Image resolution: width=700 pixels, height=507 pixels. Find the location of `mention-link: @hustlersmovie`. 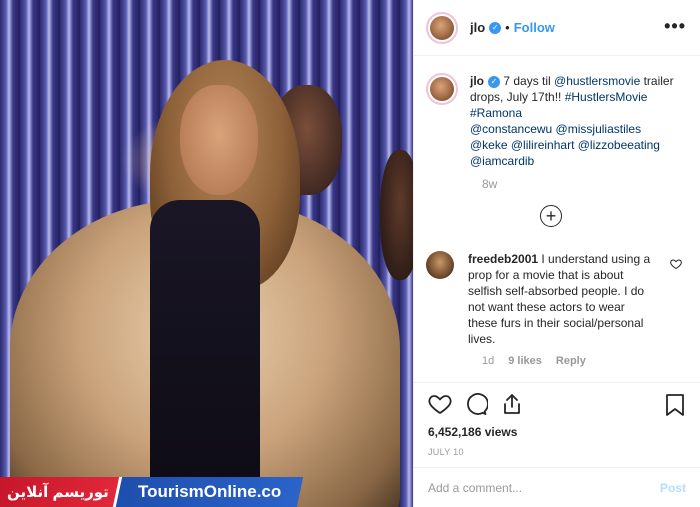

mention-link: @hustlersmovie is located at coordinates (597, 81).